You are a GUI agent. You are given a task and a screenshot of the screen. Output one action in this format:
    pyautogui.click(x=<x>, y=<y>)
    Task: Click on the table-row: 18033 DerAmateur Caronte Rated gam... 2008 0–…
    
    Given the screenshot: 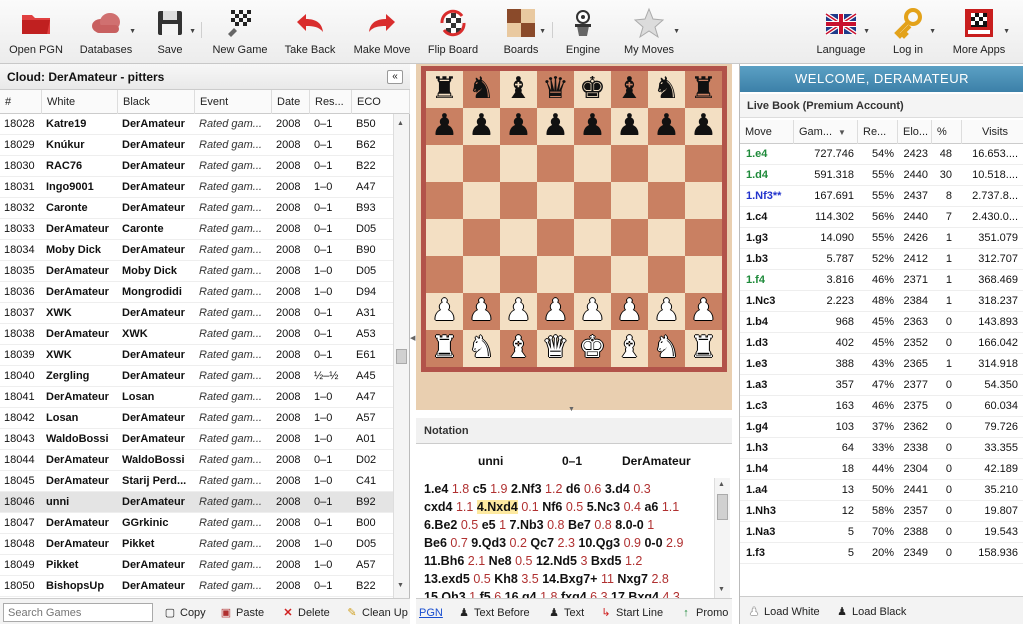 What is the action you would take?
    pyautogui.click(x=196, y=229)
    